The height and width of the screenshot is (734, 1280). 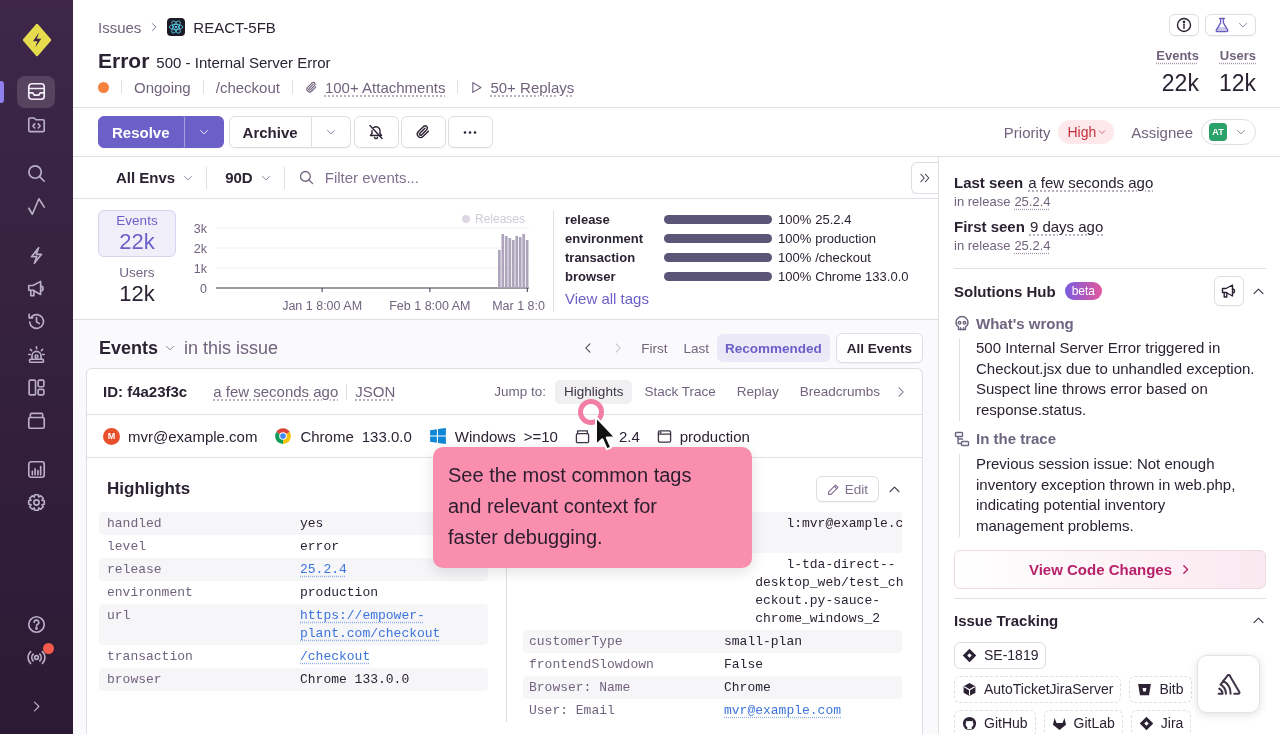 I want to click on issue-meta: /checkout, so click(x=247, y=87).